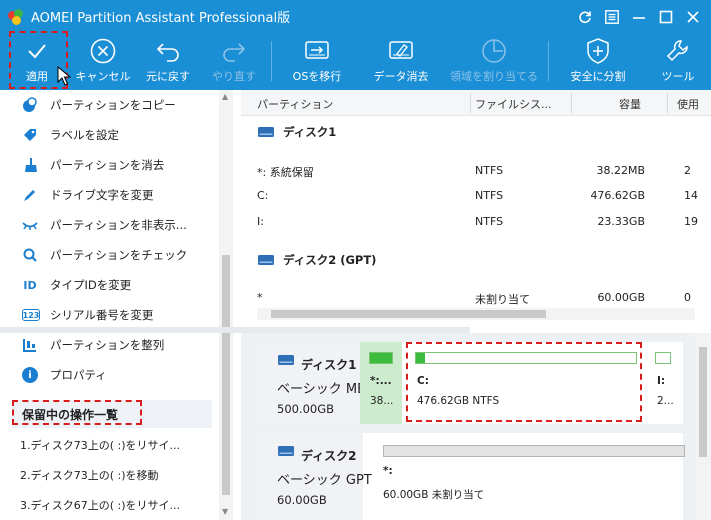 This screenshot has width=711, height=520. I want to click on disk-size: 60.00GB, so click(302, 500).